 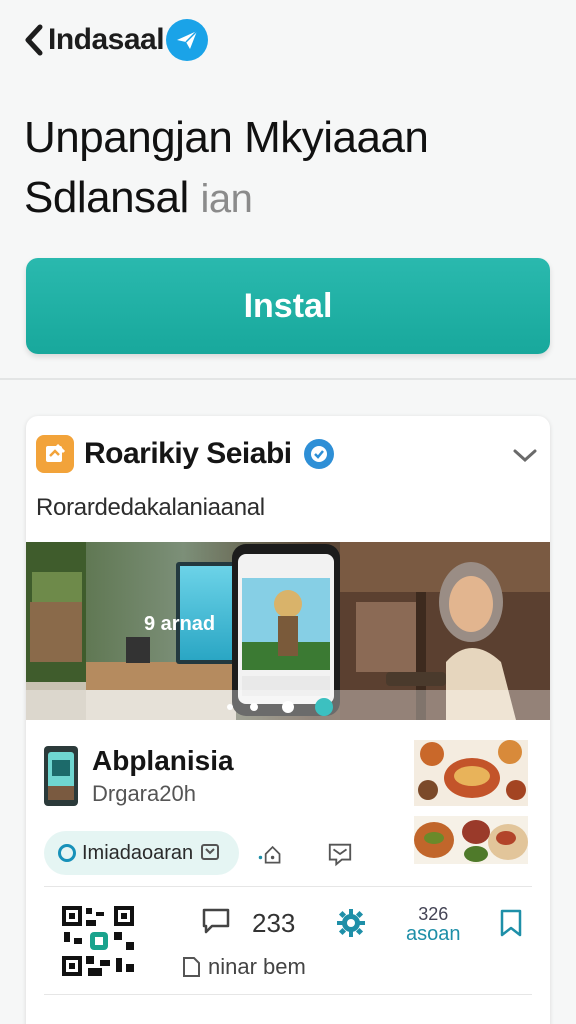 What do you see at coordinates (163, 760) in the screenshot?
I see `app-title: Abplanisia` at bounding box center [163, 760].